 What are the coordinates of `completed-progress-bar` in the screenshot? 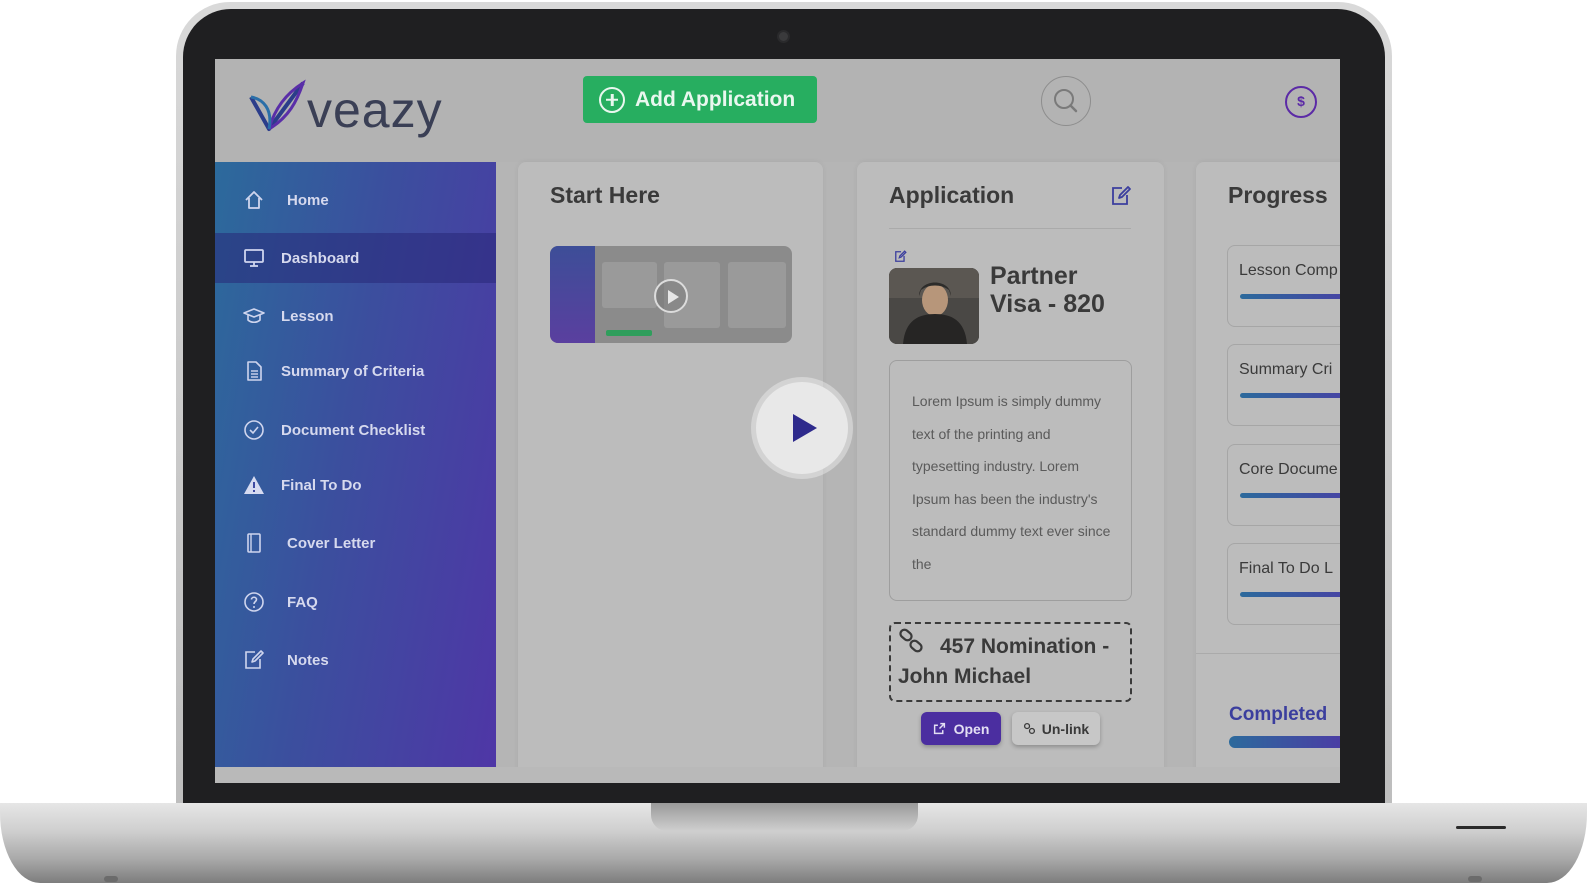 It's located at (1284, 742).